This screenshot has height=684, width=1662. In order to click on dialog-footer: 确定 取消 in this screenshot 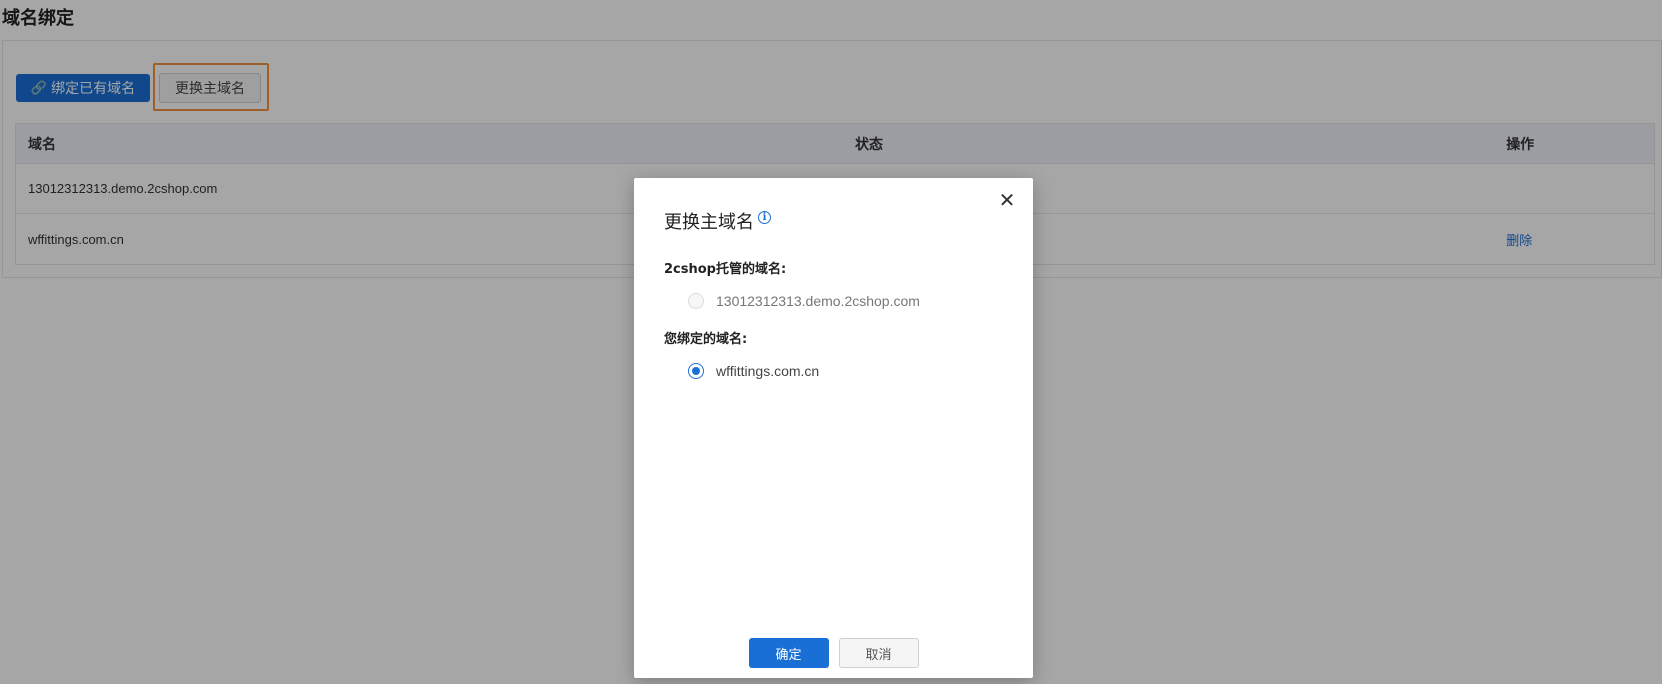, I will do `click(833, 653)`.